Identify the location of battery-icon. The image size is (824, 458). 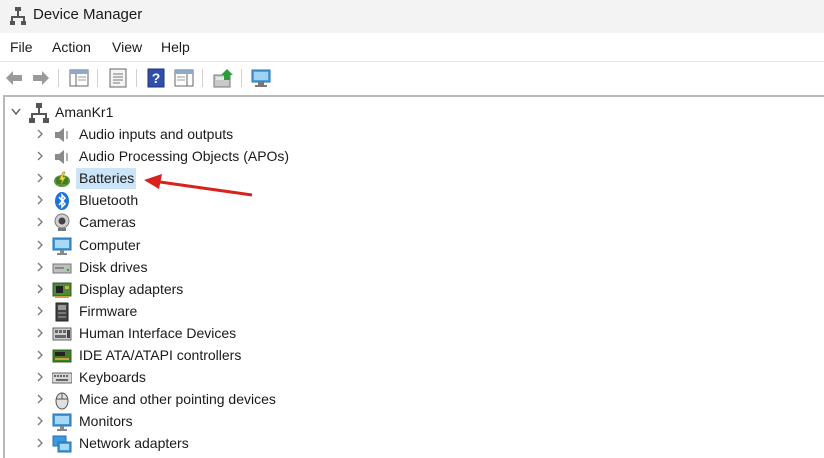
(62, 179).